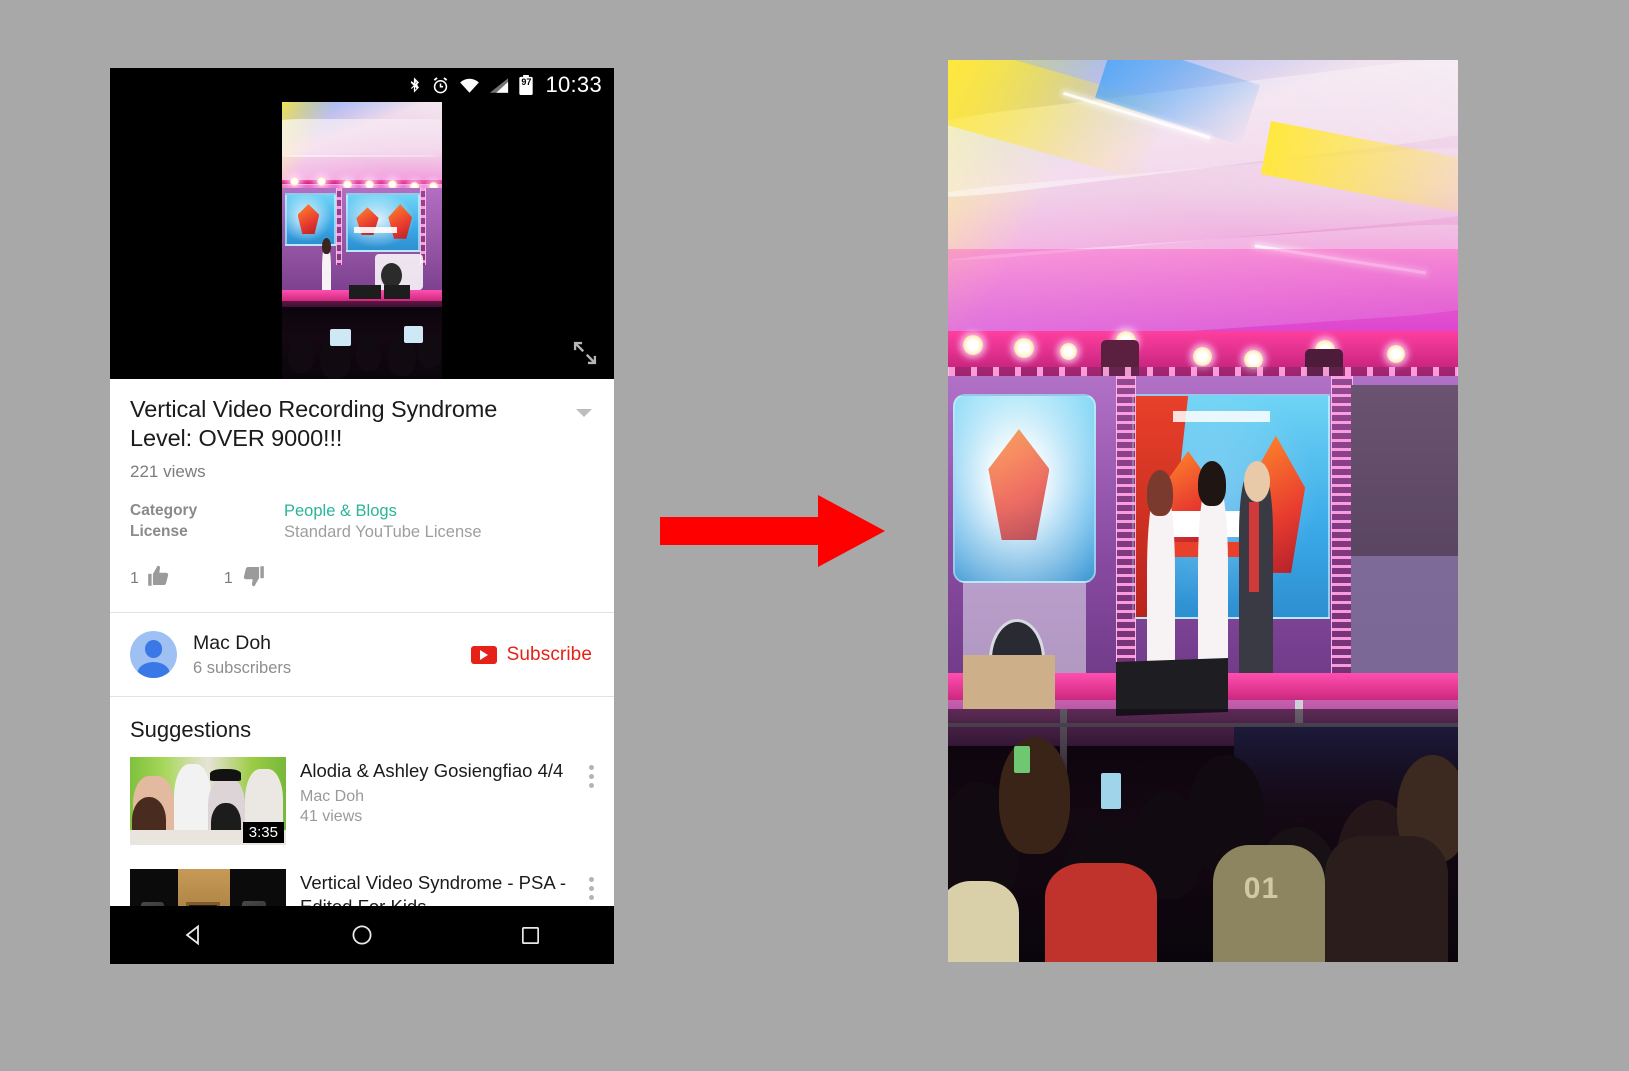  I want to click on concert-scene-small, so click(362, 240).